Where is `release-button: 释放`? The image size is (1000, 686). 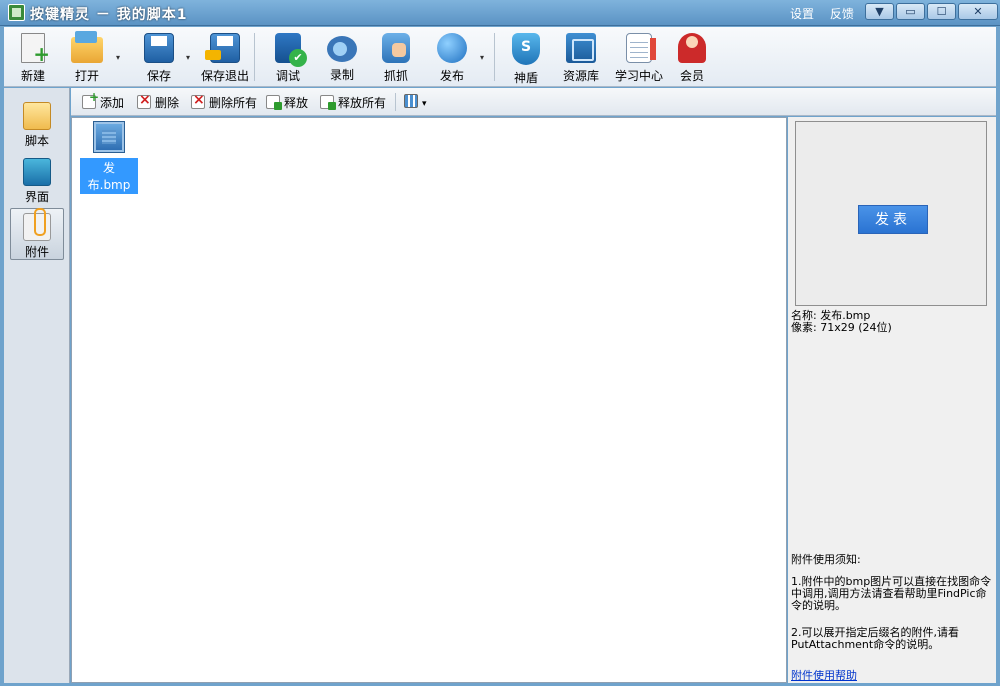
release-button: 释放 is located at coordinates (287, 102).